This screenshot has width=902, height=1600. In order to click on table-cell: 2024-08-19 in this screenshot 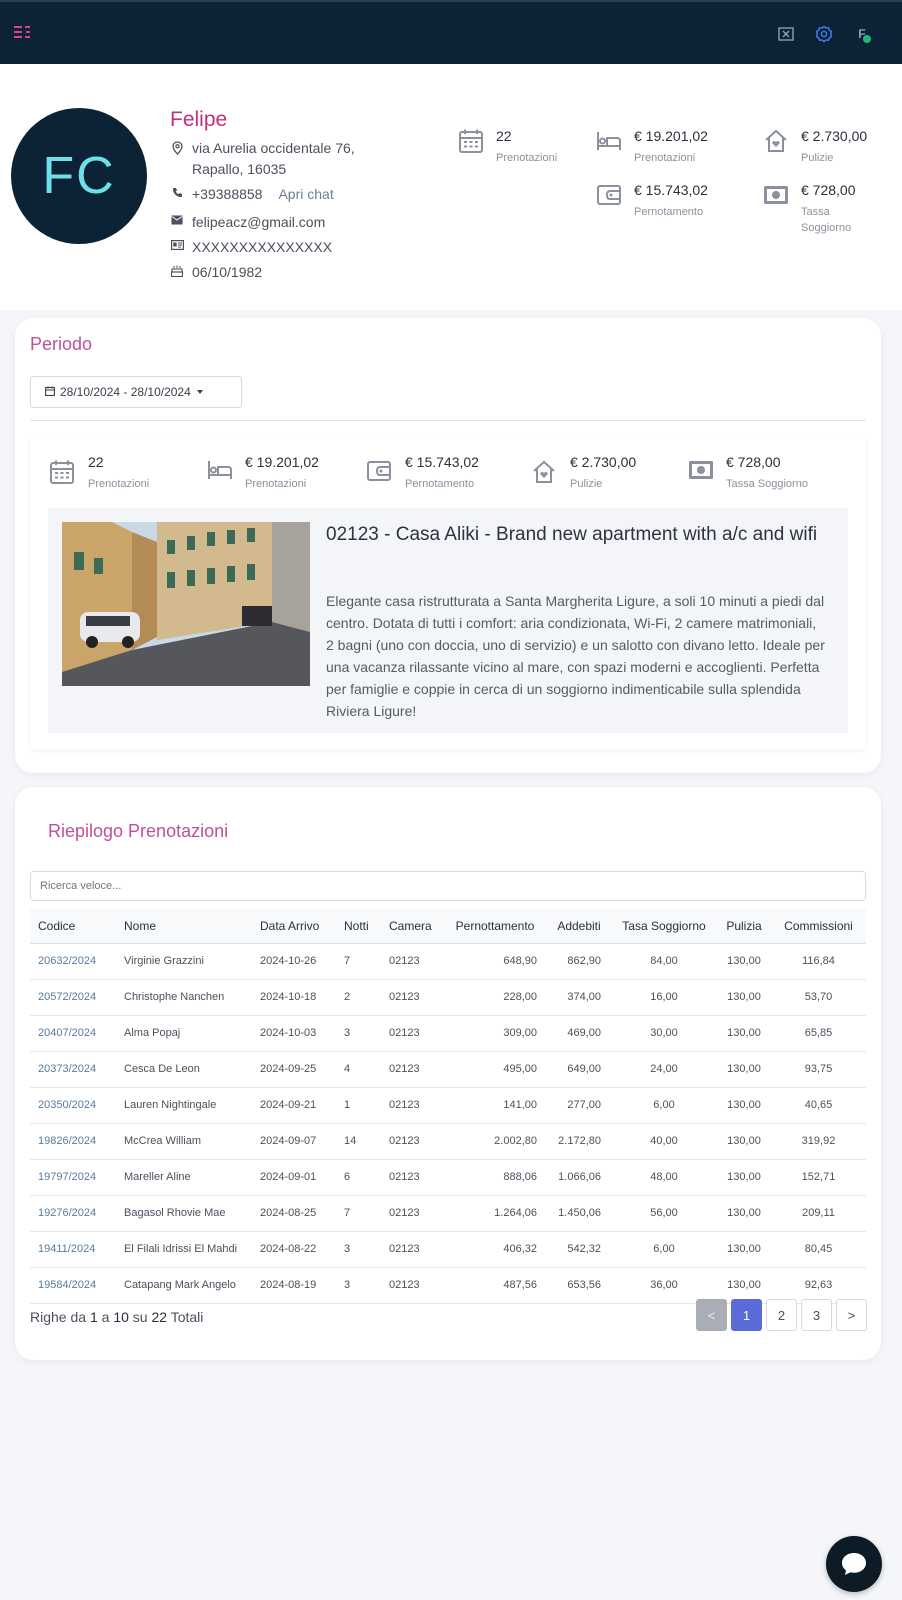, I will do `click(294, 1285)`.